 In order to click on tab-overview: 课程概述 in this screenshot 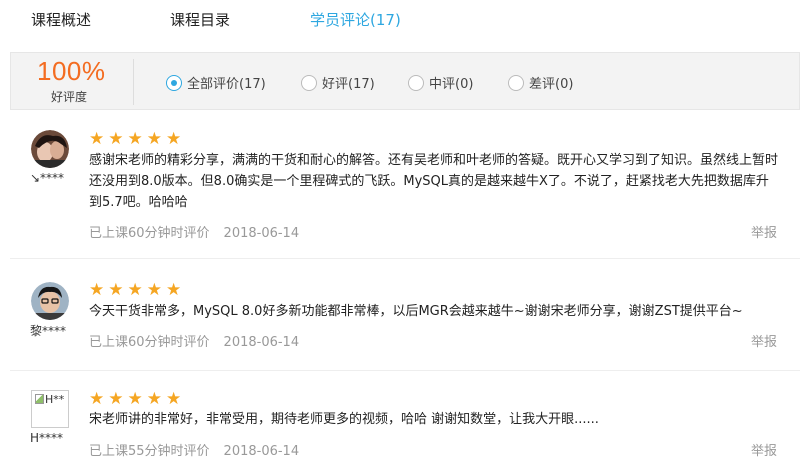, I will do `click(61, 19)`.